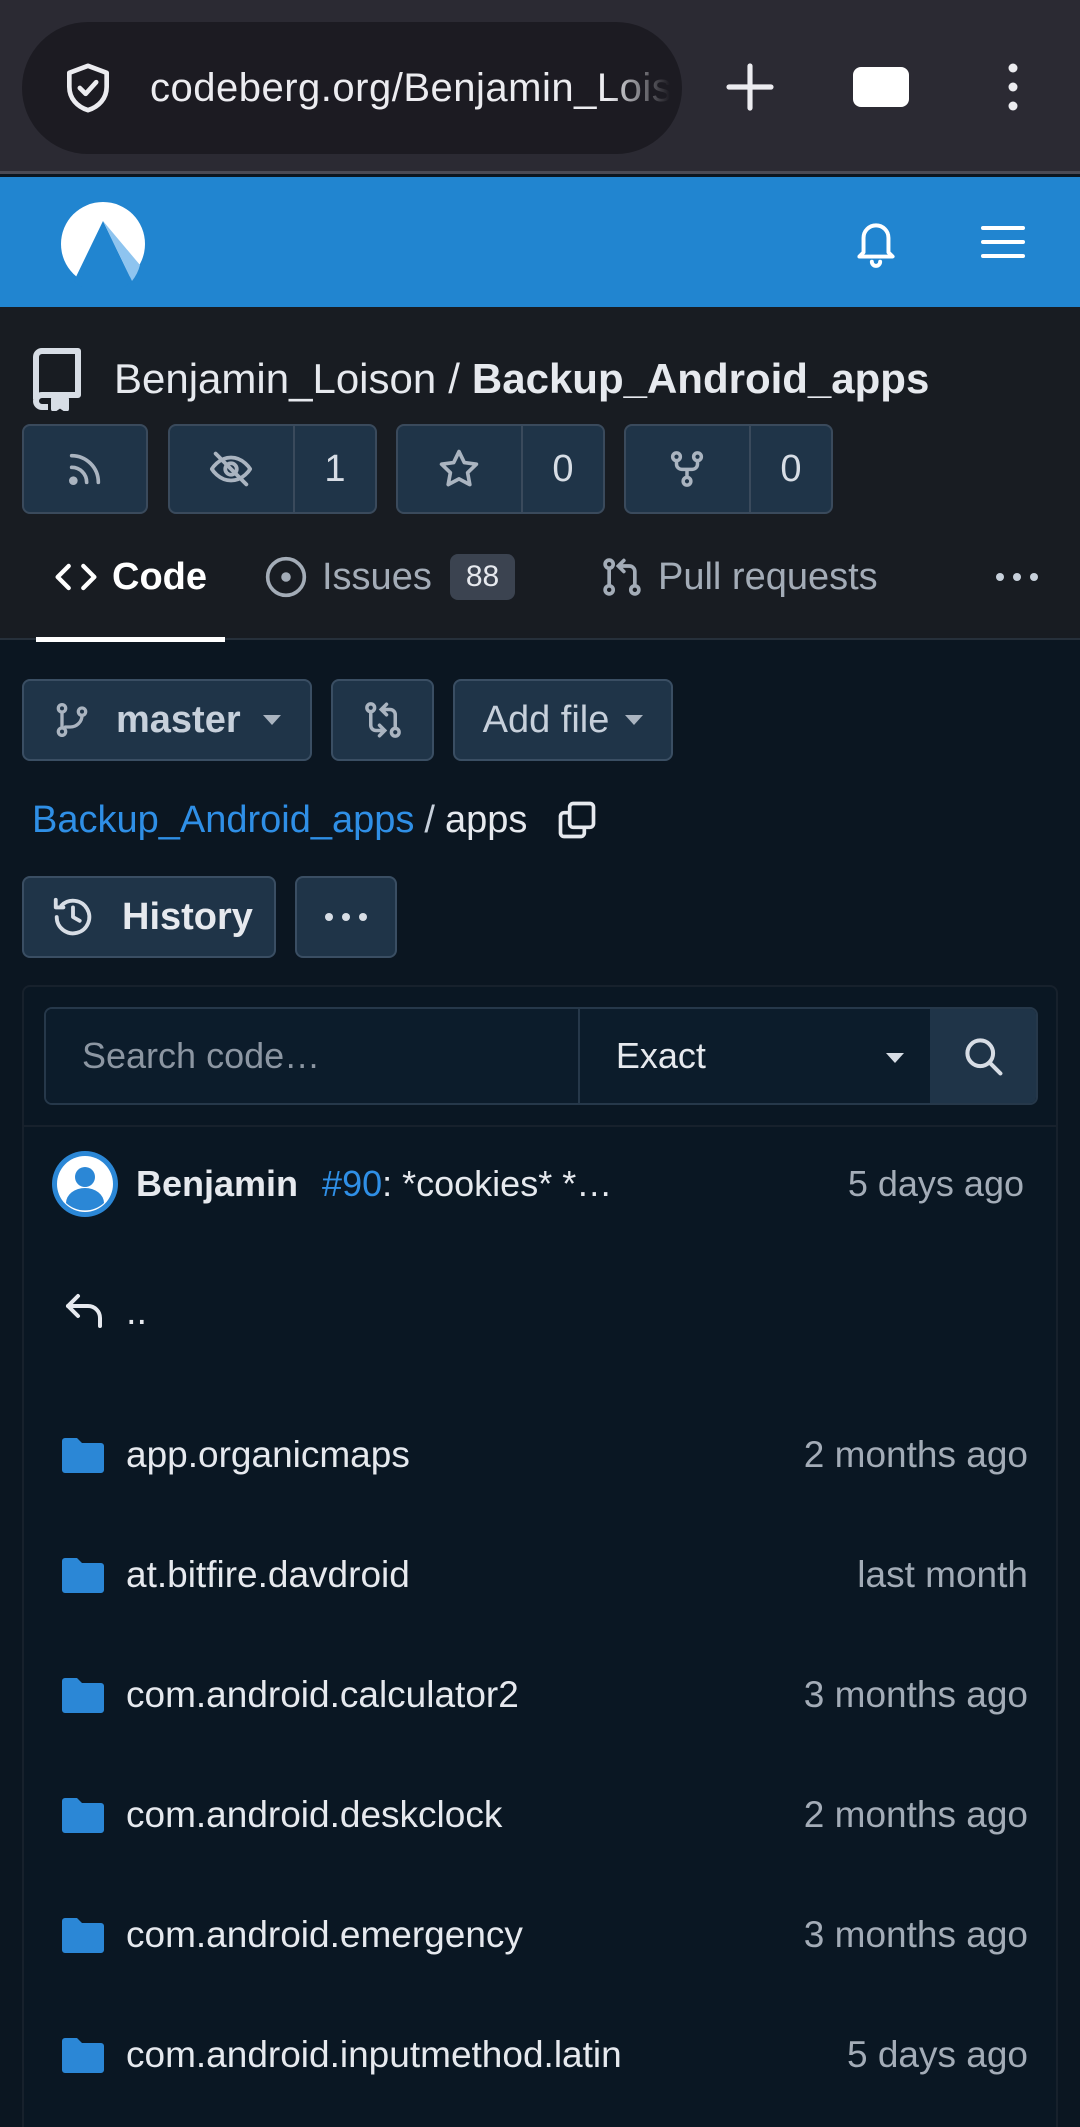 The image size is (1080, 2127). I want to click on plus-icon, so click(750, 87).